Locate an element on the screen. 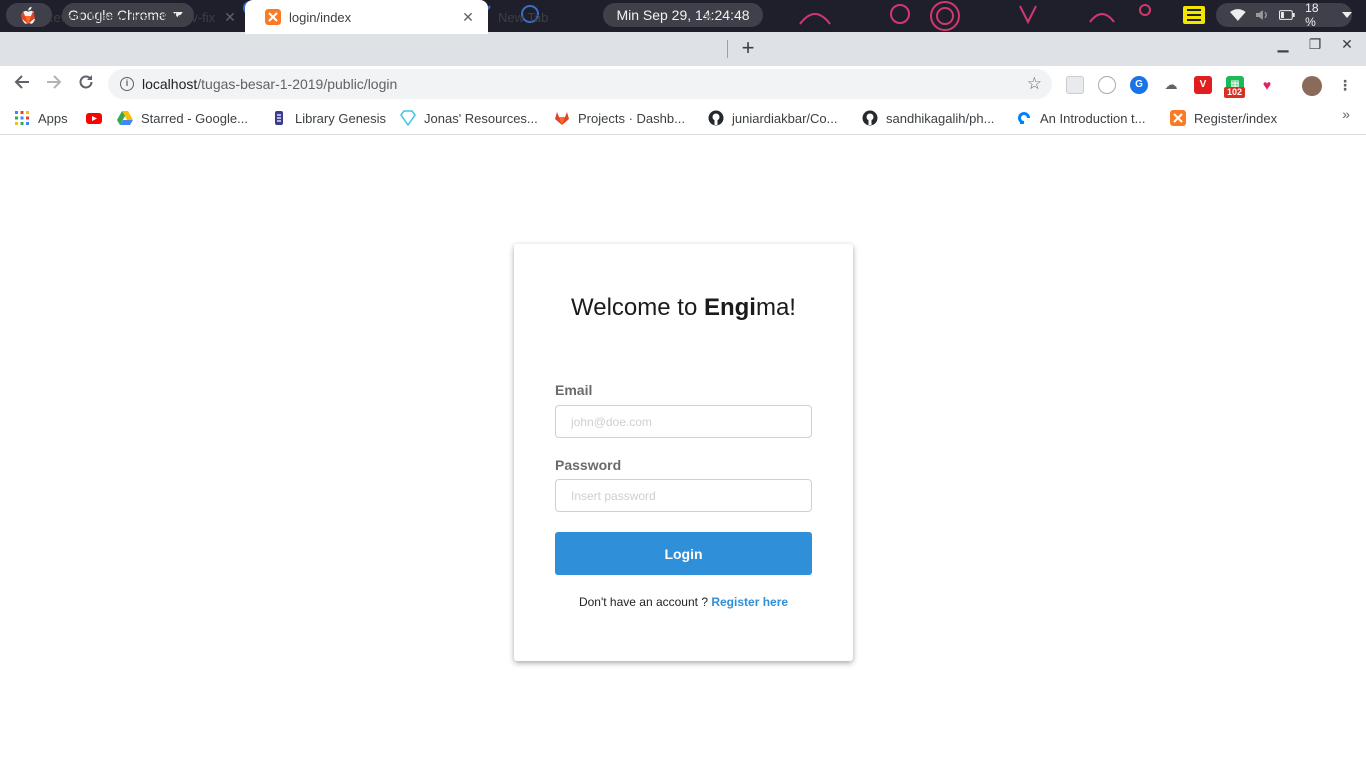 The image size is (1366, 768). avatar is located at coordinates (1312, 86).